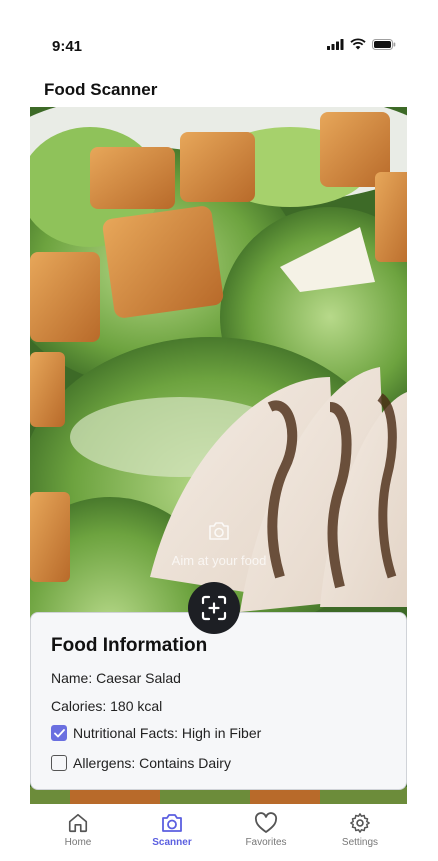  Describe the element at coordinates (266, 842) in the screenshot. I see `tab-favorites-label: Favorites` at that location.